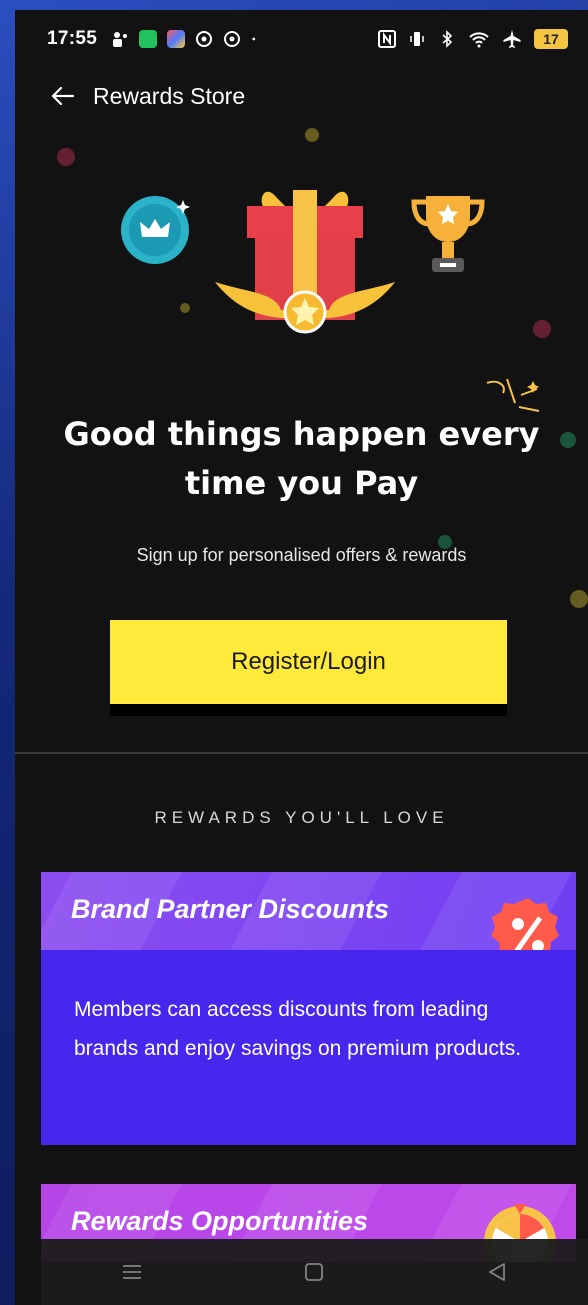 The height and width of the screenshot is (1305, 588). What do you see at coordinates (63, 96) in the screenshot?
I see `back-arrow-icon` at bounding box center [63, 96].